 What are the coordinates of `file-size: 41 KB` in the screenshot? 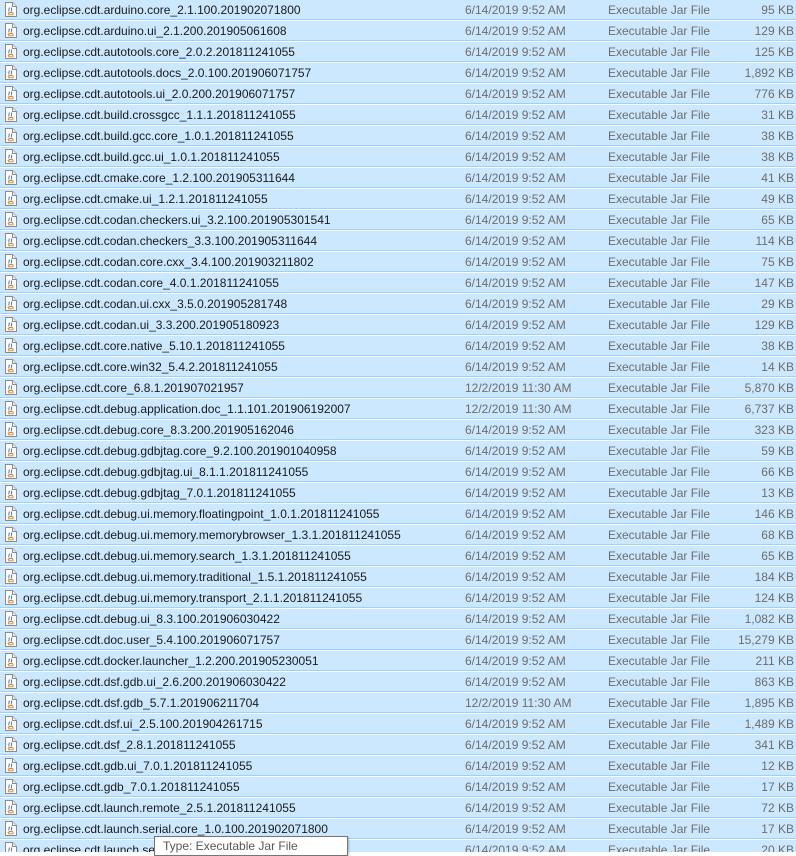 It's located at (777, 178).